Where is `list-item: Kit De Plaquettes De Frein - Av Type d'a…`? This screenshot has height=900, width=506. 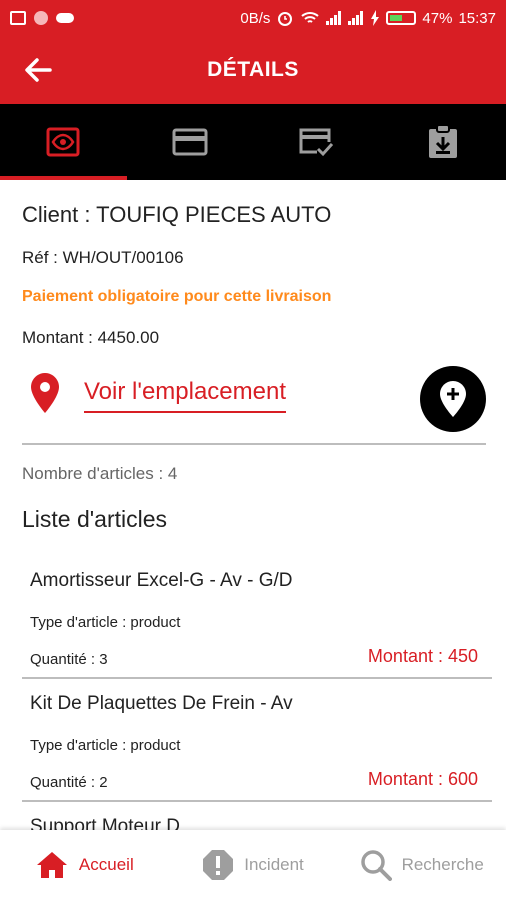
list-item: Kit De Plaquettes De Frein - Av Type d'a… is located at coordinates (257, 740).